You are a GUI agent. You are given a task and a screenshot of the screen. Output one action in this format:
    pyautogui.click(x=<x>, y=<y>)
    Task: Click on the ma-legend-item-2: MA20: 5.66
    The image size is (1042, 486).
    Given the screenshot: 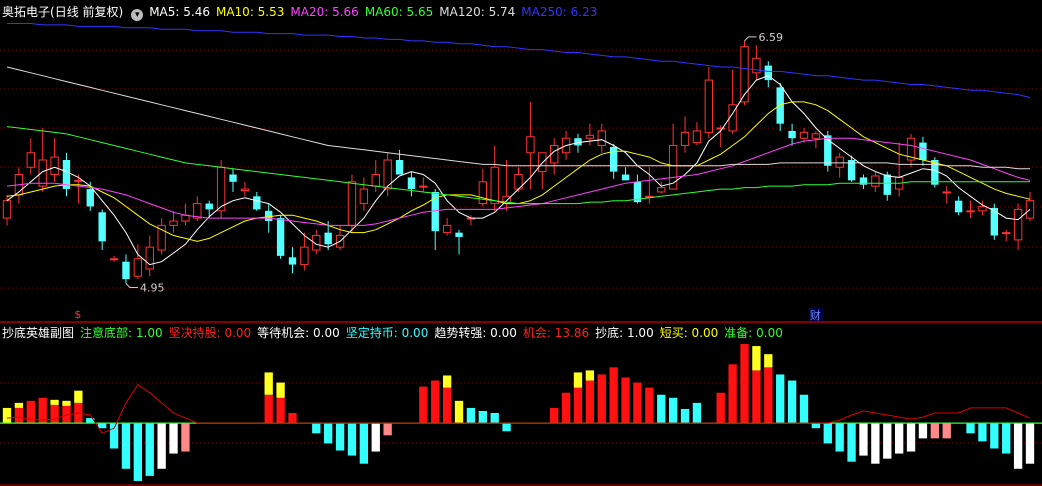 What is the action you would take?
    pyautogui.click(x=324, y=12)
    